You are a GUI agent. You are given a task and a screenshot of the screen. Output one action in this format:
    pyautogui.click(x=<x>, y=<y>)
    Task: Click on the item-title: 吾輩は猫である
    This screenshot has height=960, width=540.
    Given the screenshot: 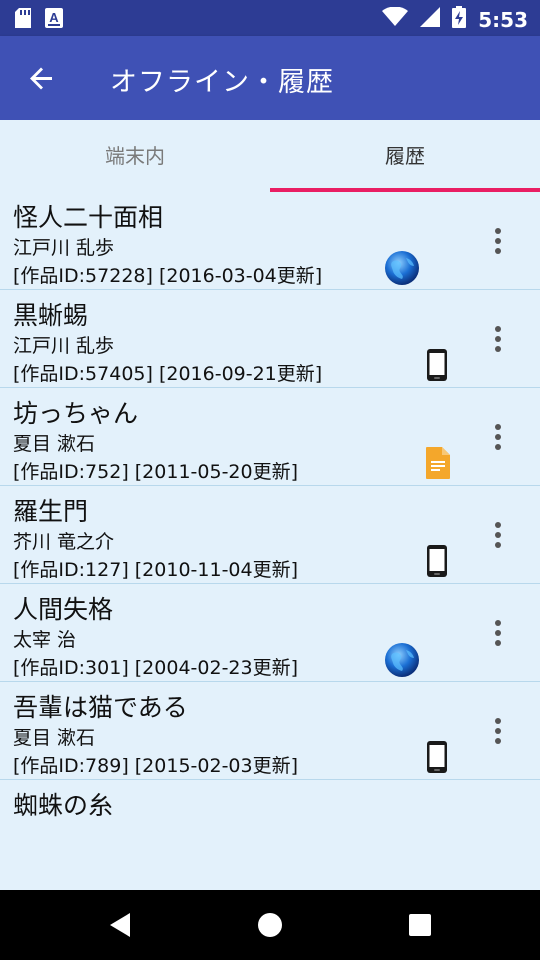 What is the action you would take?
    pyautogui.click(x=100, y=707)
    